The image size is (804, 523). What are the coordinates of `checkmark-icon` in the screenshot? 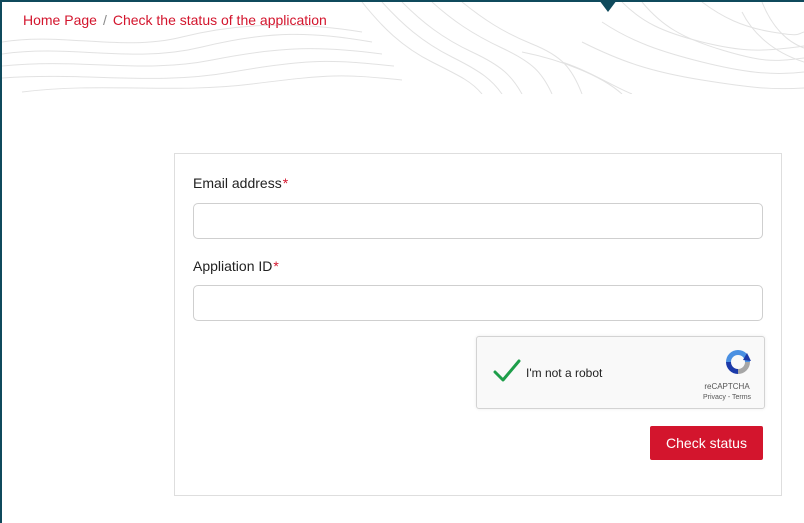 It's located at (507, 371).